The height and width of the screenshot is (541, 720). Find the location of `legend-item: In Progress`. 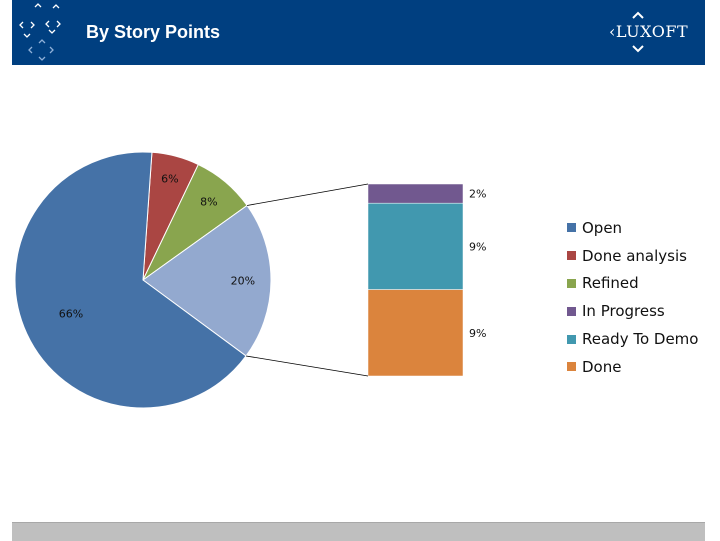

legend-item: In Progress is located at coordinates (632, 311).